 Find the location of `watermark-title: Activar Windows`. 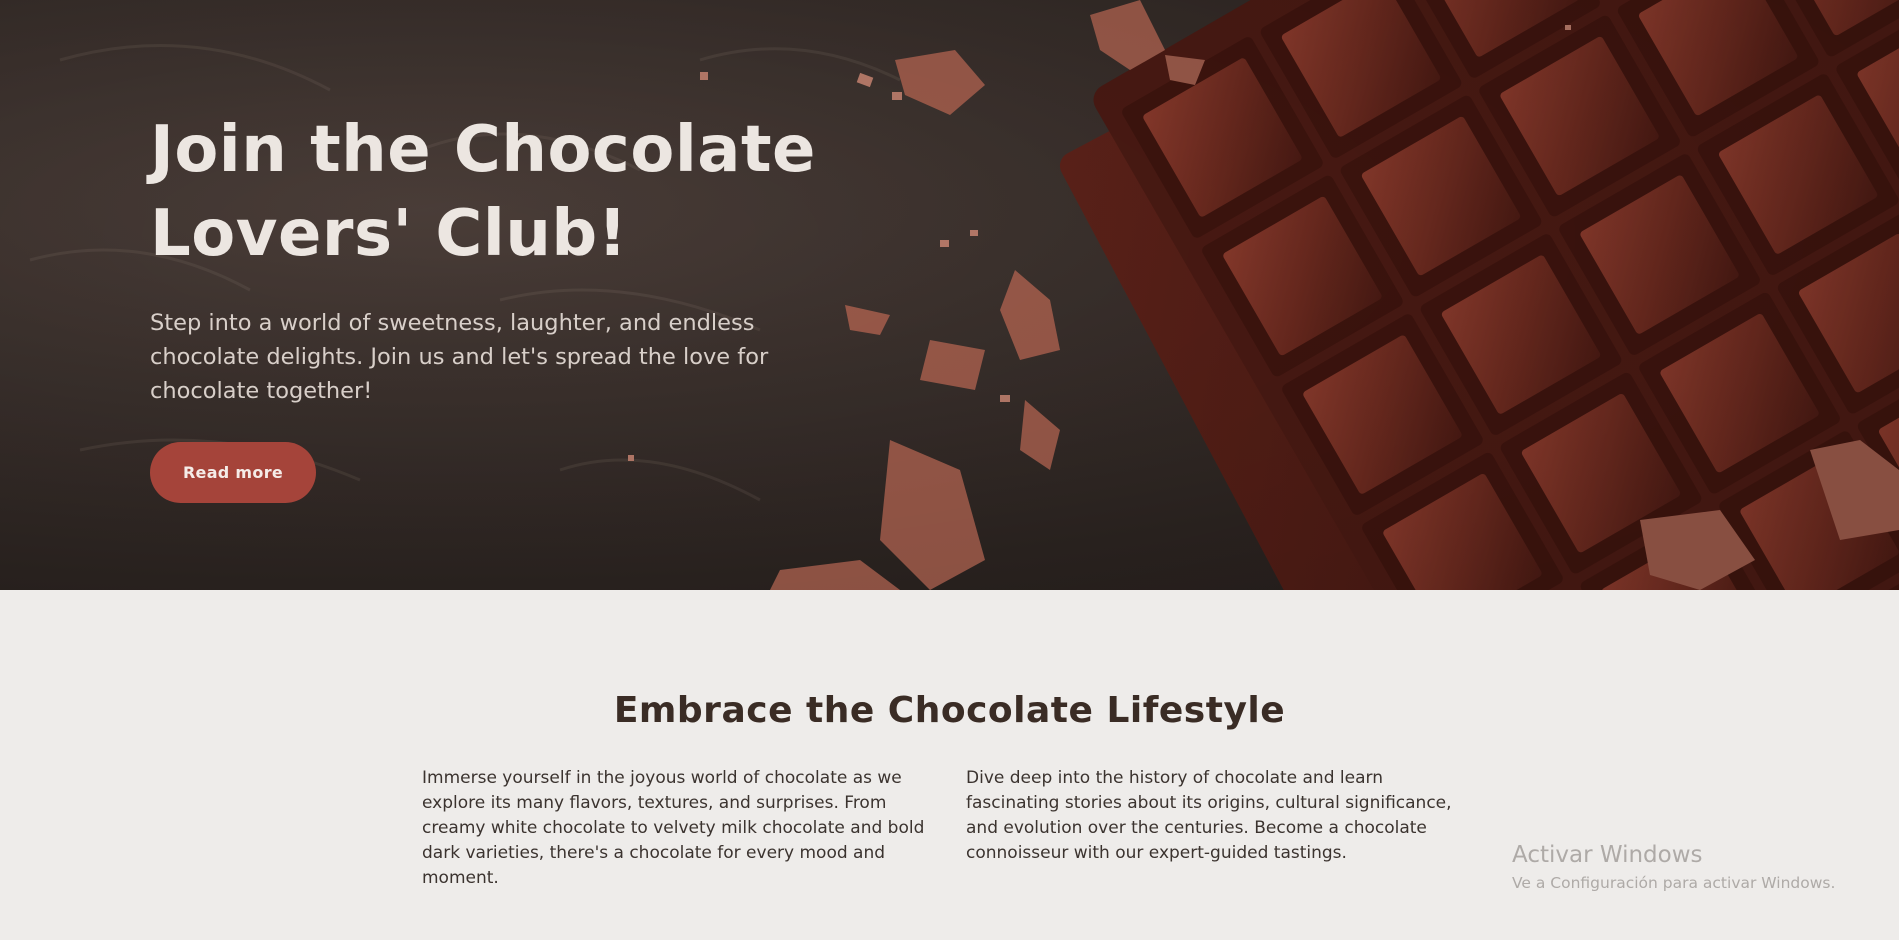

watermark-title: Activar Windows is located at coordinates (1607, 855).